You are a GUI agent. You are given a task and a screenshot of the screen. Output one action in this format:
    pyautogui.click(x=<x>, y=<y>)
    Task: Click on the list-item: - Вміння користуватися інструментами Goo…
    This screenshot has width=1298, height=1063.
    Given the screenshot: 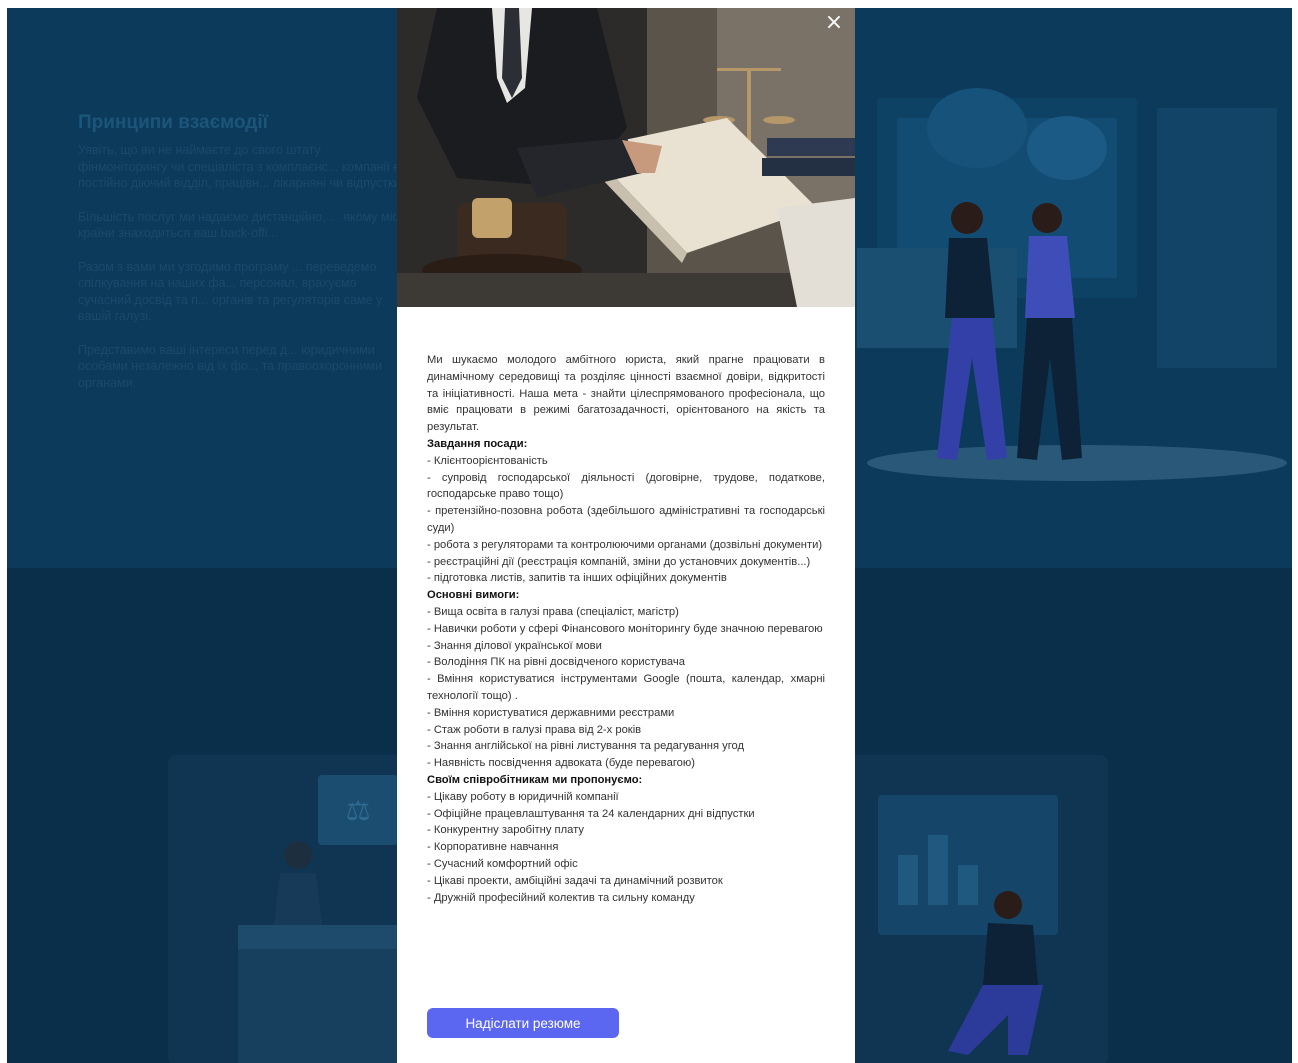 What is the action you would take?
    pyautogui.click(x=626, y=687)
    